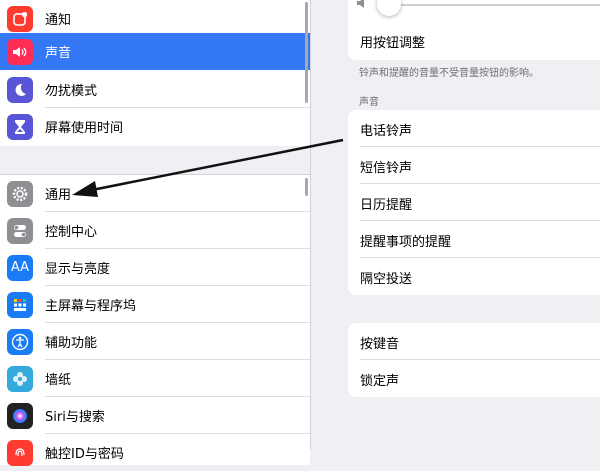 The image size is (600, 471). What do you see at coordinates (155, 415) in the screenshot?
I see `sidebar-item-siri-search: Siri与搜索` at bounding box center [155, 415].